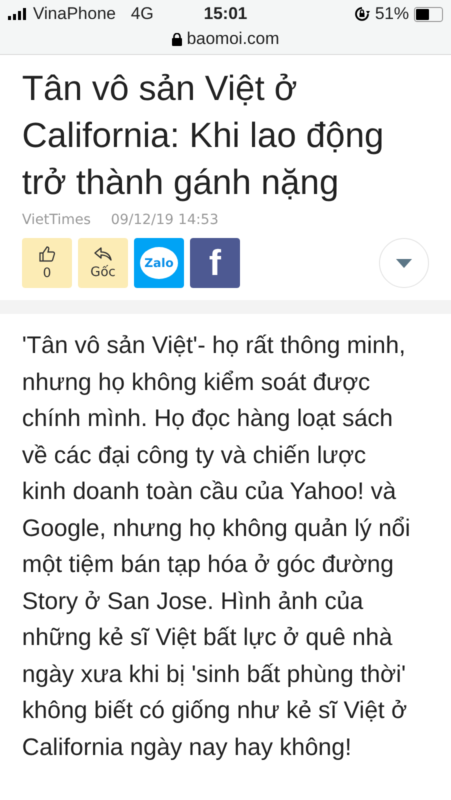 This screenshot has width=451, height=800. I want to click on article-date: 09/12/19 14:53, so click(164, 220).